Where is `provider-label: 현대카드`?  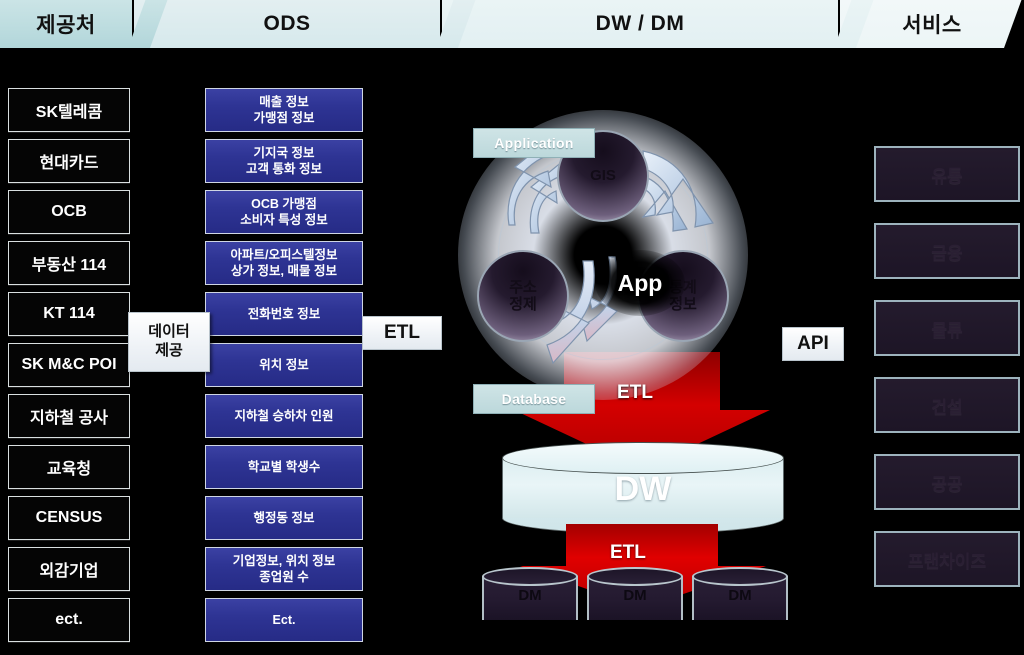 provider-label: 현대카드 is located at coordinates (69, 163).